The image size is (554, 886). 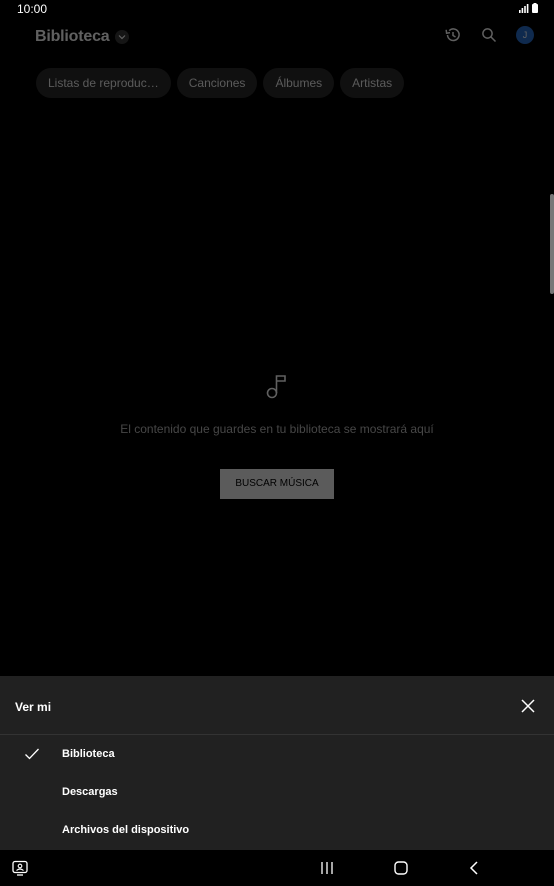 I want to click on option-label: Archivos del dispositivo, so click(x=126, y=830).